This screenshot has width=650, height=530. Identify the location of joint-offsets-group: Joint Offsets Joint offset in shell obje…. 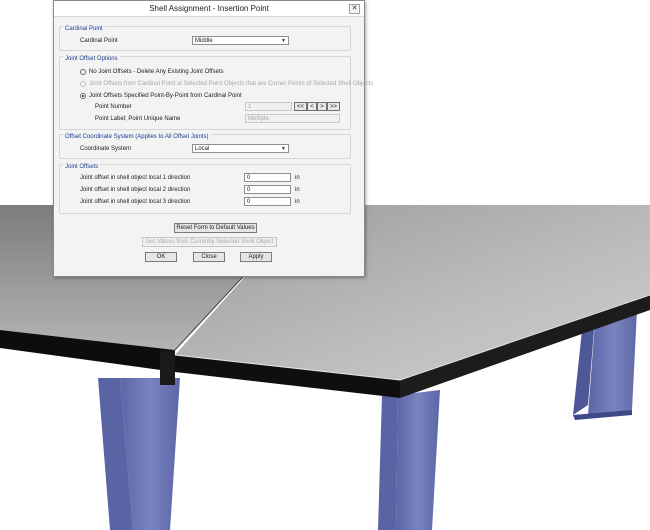
(205, 189).